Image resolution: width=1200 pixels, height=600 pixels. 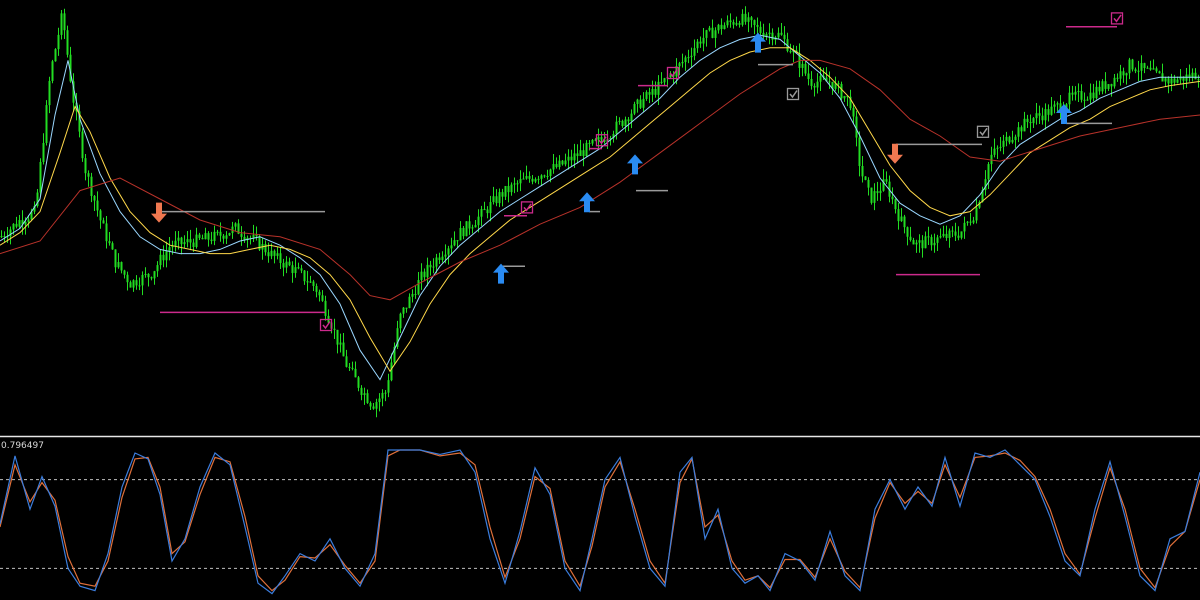 I want to click on stop-check-icon, so click(x=793, y=94).